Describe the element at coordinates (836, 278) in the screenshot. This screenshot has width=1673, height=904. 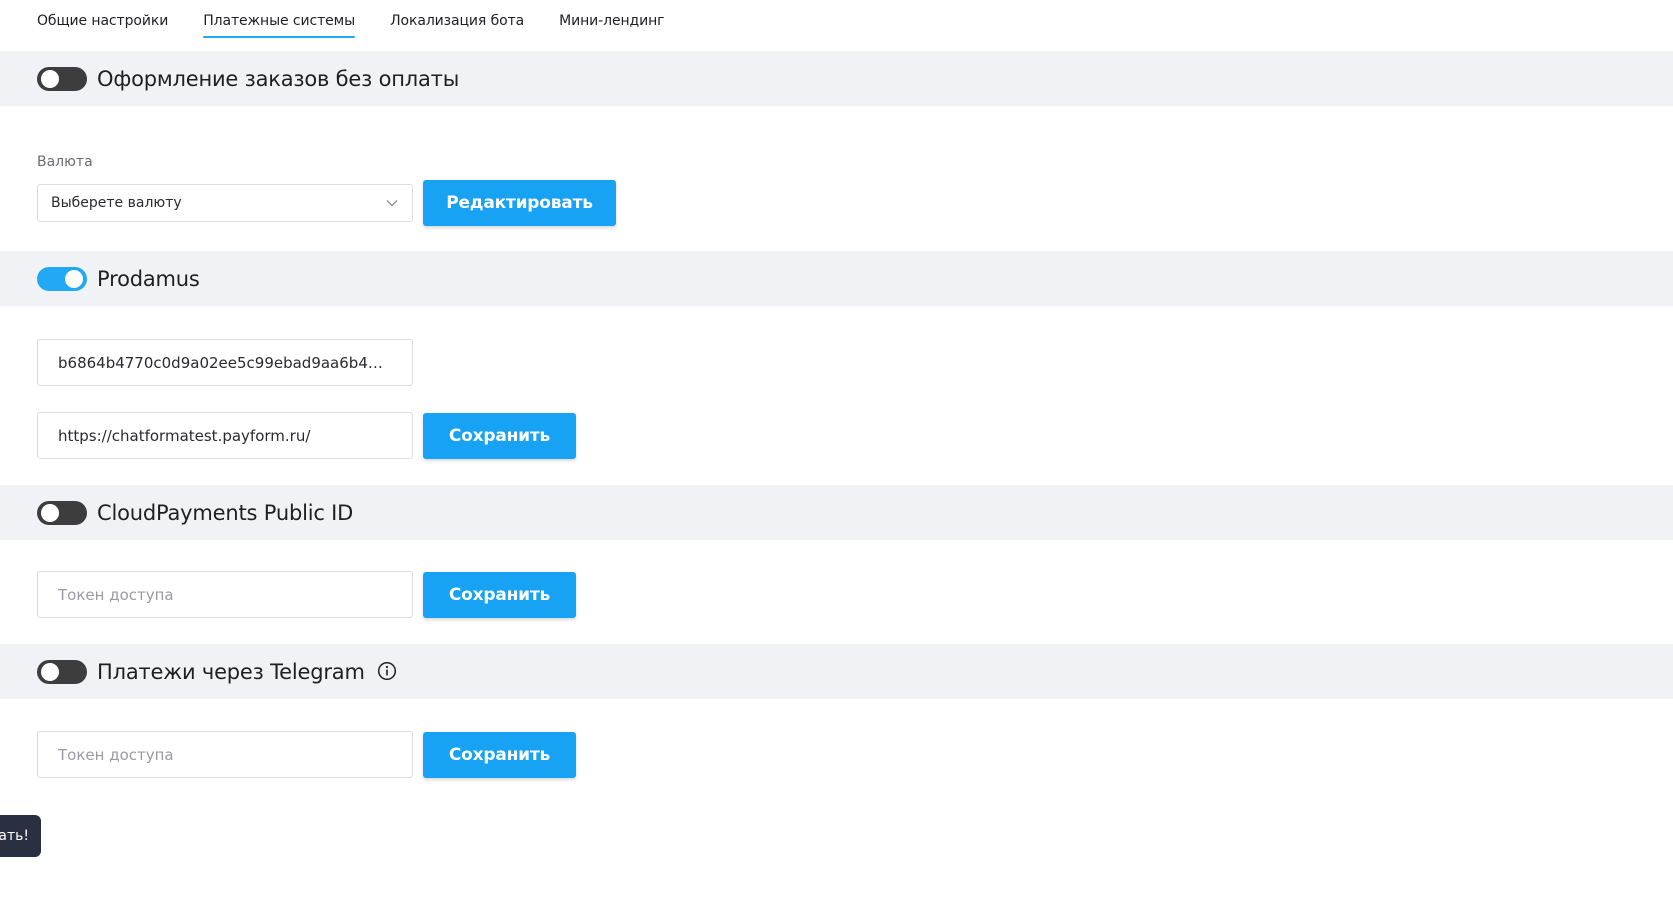
I see `section-header-prodamus: Prodamus` at that location.